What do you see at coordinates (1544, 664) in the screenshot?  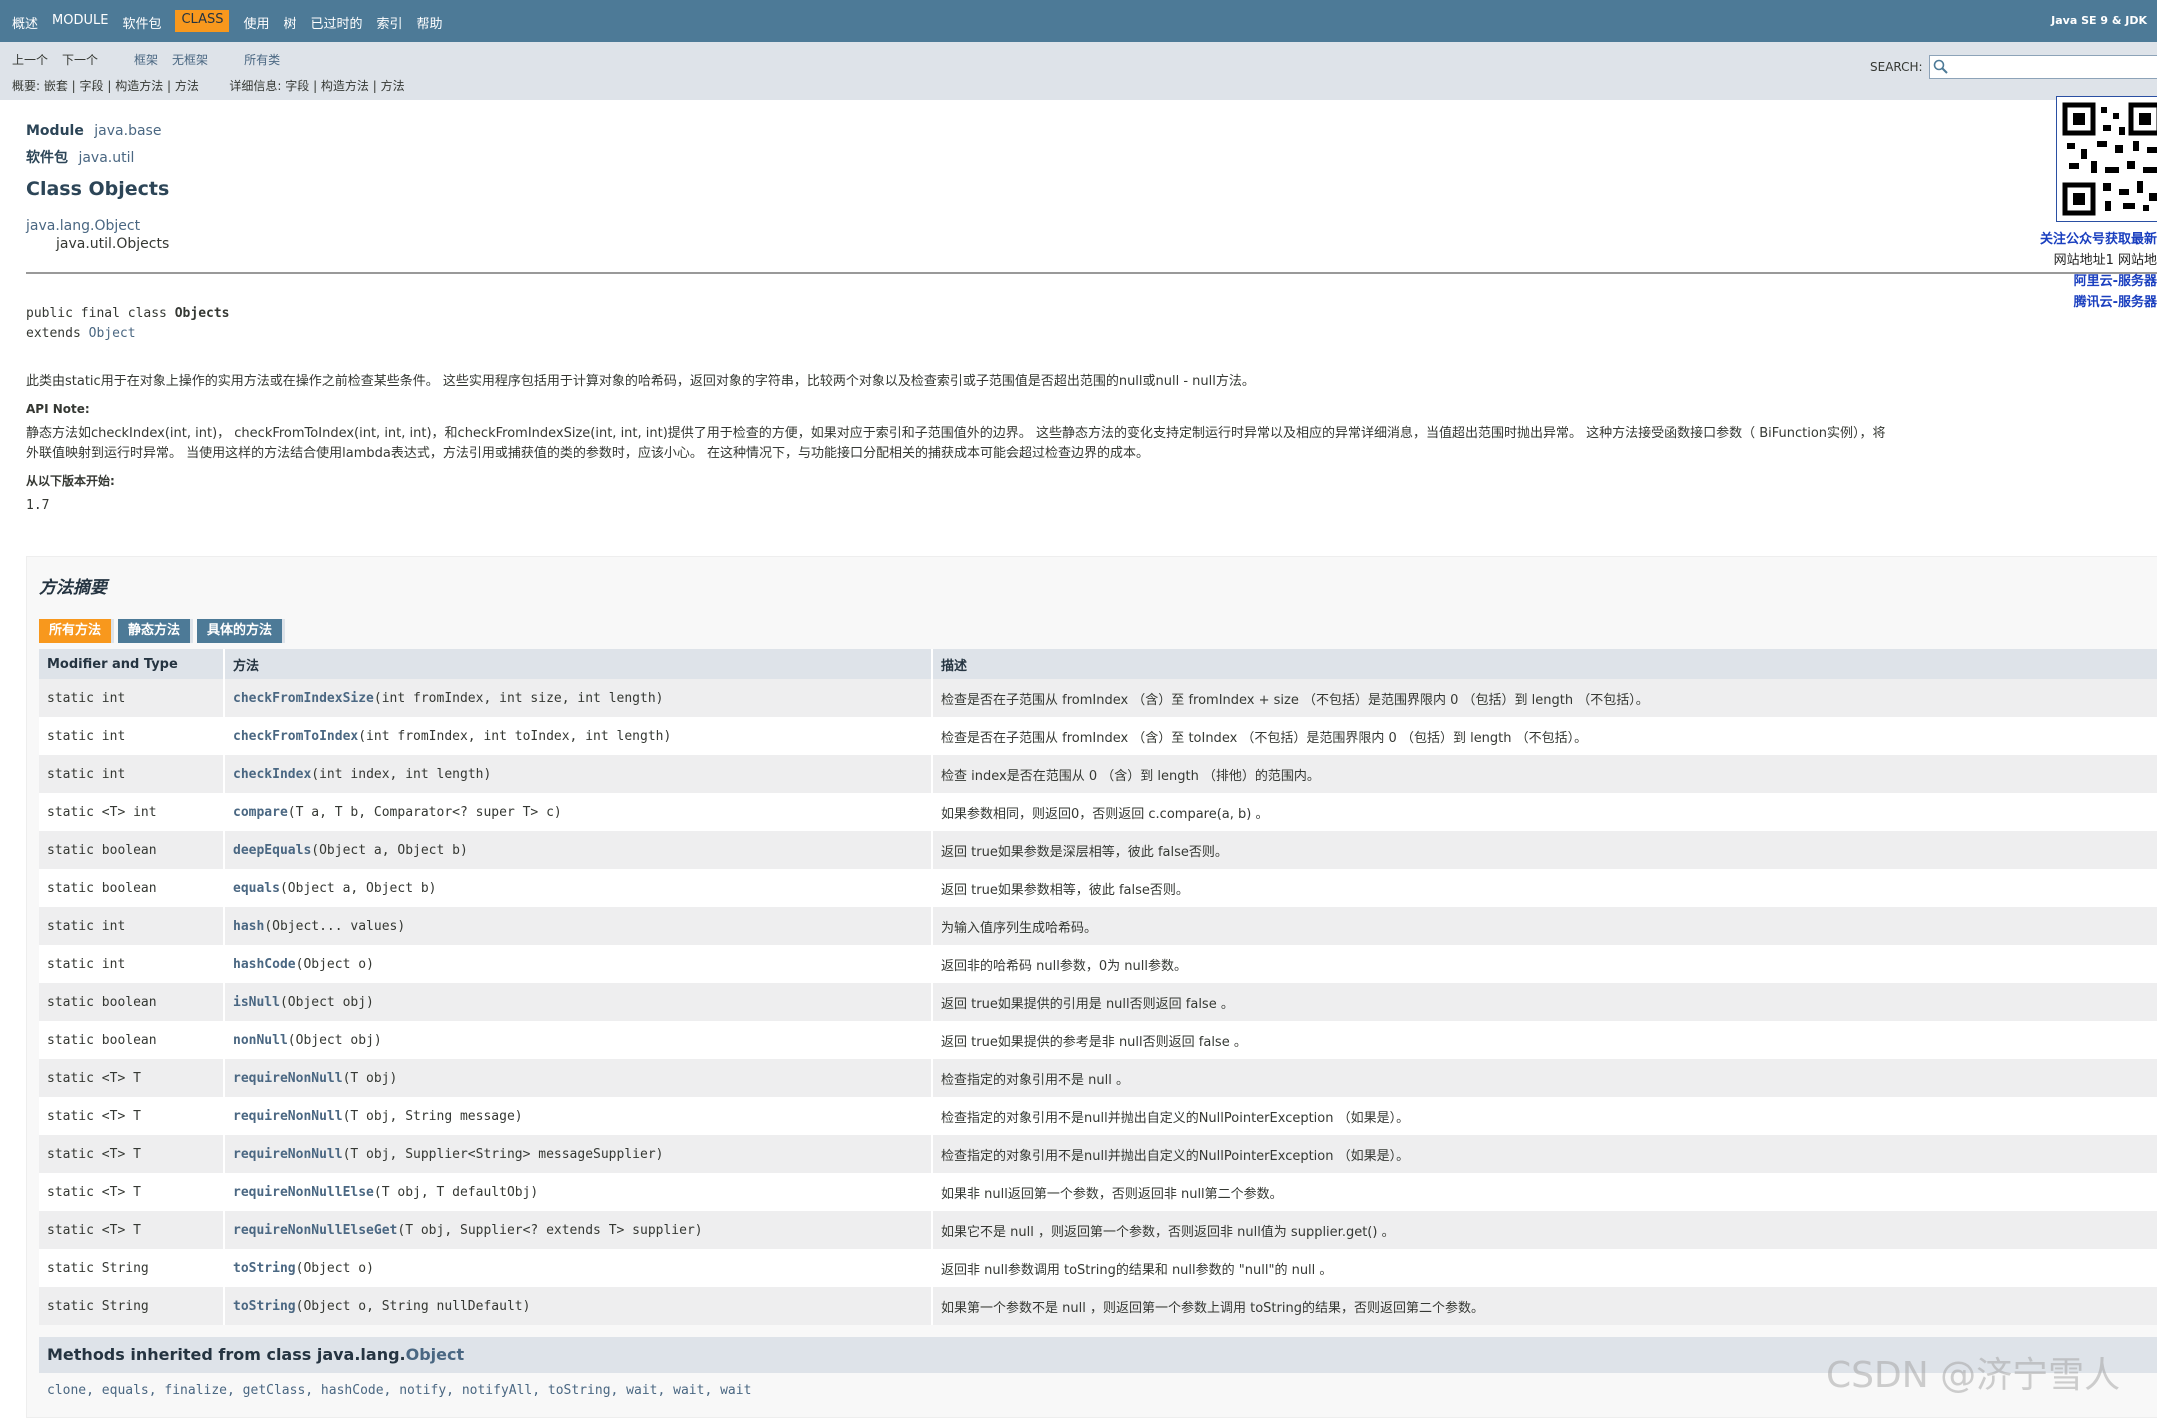 I see `col-description: 描述` at bounding box center [1544, 664].